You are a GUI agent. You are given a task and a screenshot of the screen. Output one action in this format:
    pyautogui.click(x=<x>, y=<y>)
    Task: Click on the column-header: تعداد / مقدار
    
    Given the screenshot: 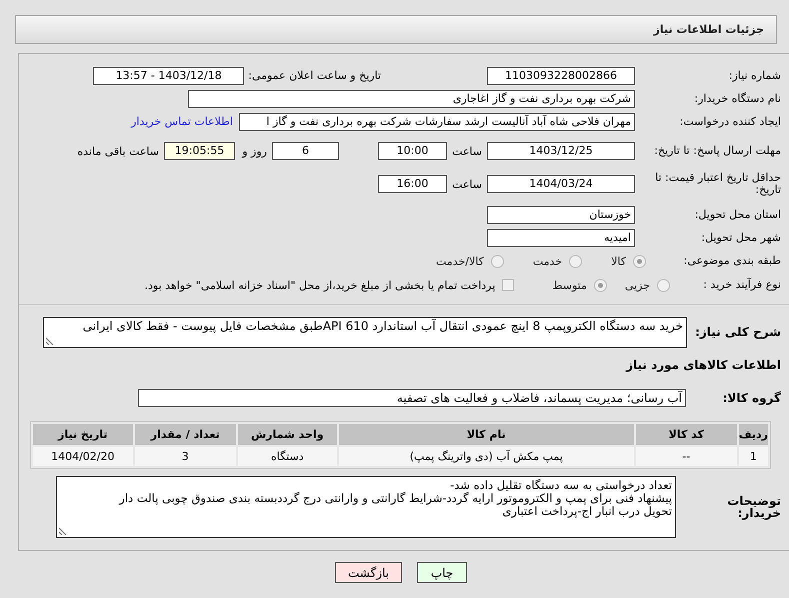 What is the action you would take?
    pyautogui.click(x=185, y=434)
    